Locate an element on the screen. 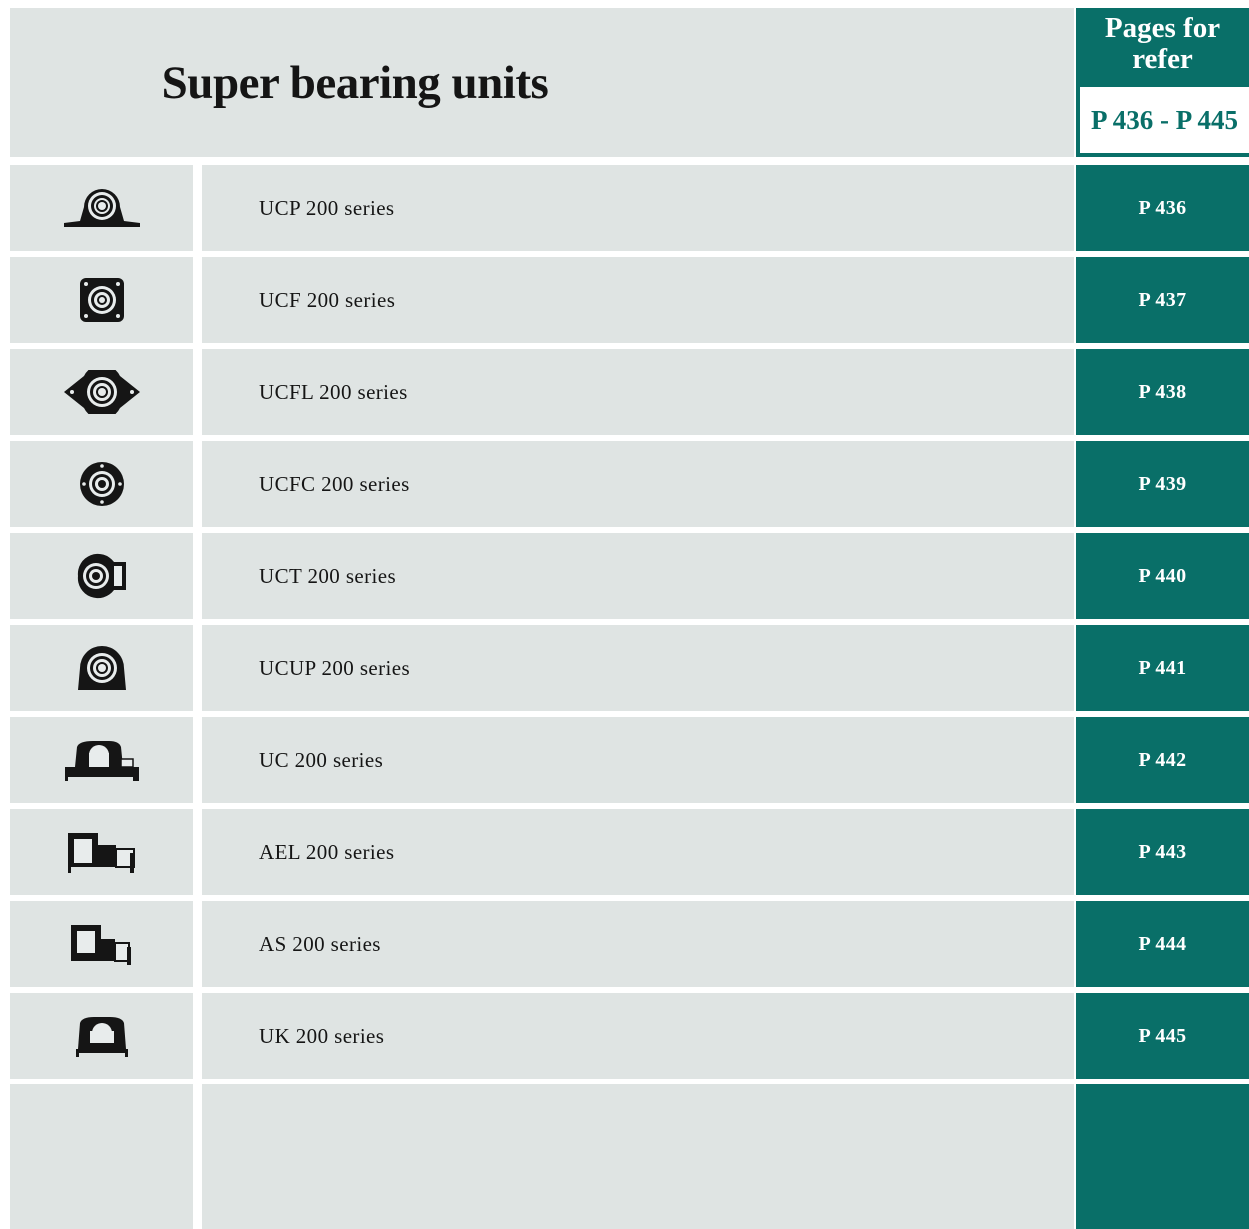 The height and width of the screenshot is (1229, 1249). empty-page-cell is located at coordinates (1162, 1156).